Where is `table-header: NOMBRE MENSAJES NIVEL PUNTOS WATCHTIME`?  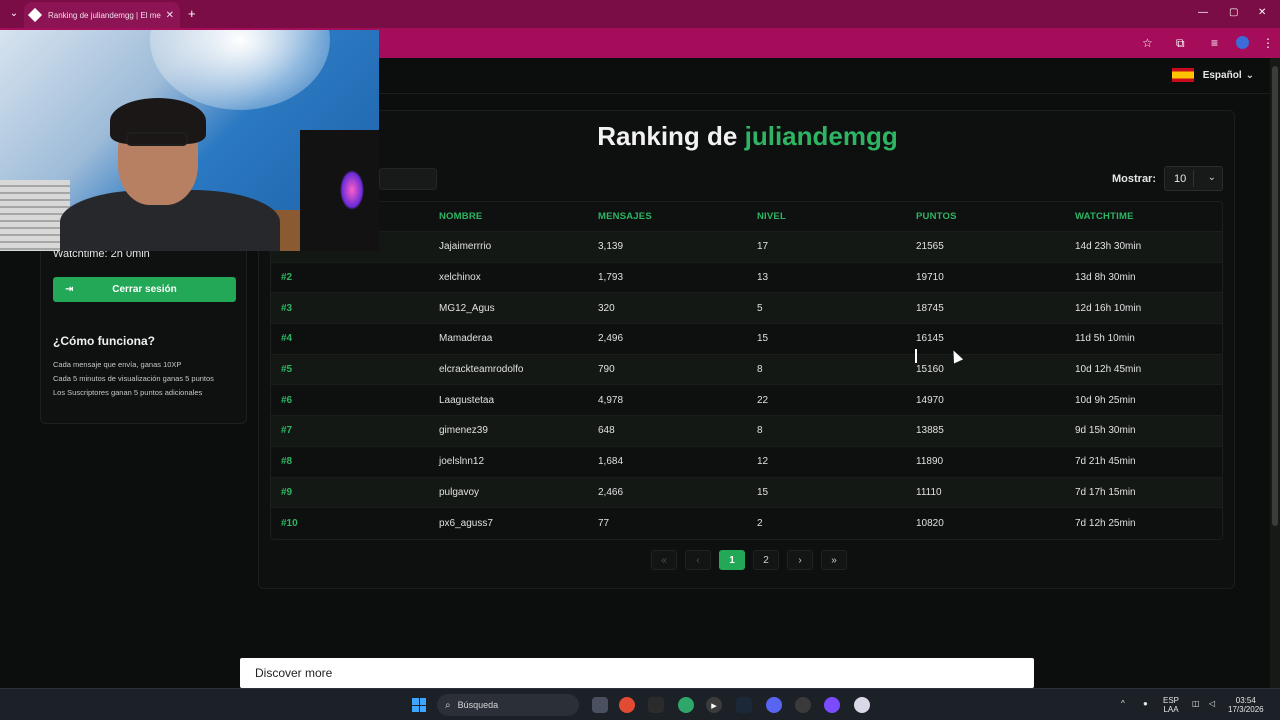
table-header: NOMBRE MENSAJES NIVEL PUNTOS WATCHTIME is located at coordinates (746, 217).